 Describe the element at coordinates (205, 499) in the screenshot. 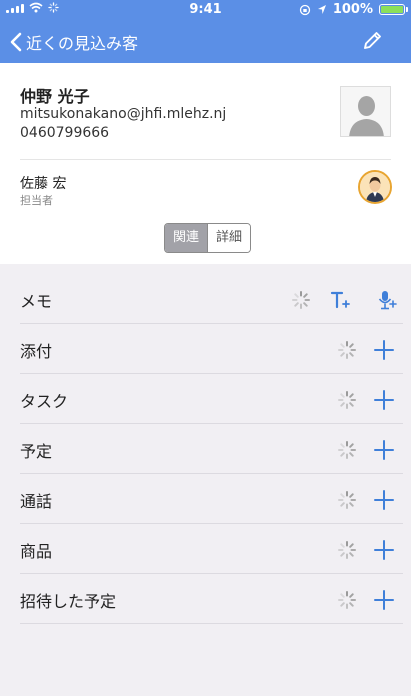

I see `list-item-calls: 通話` at that location.